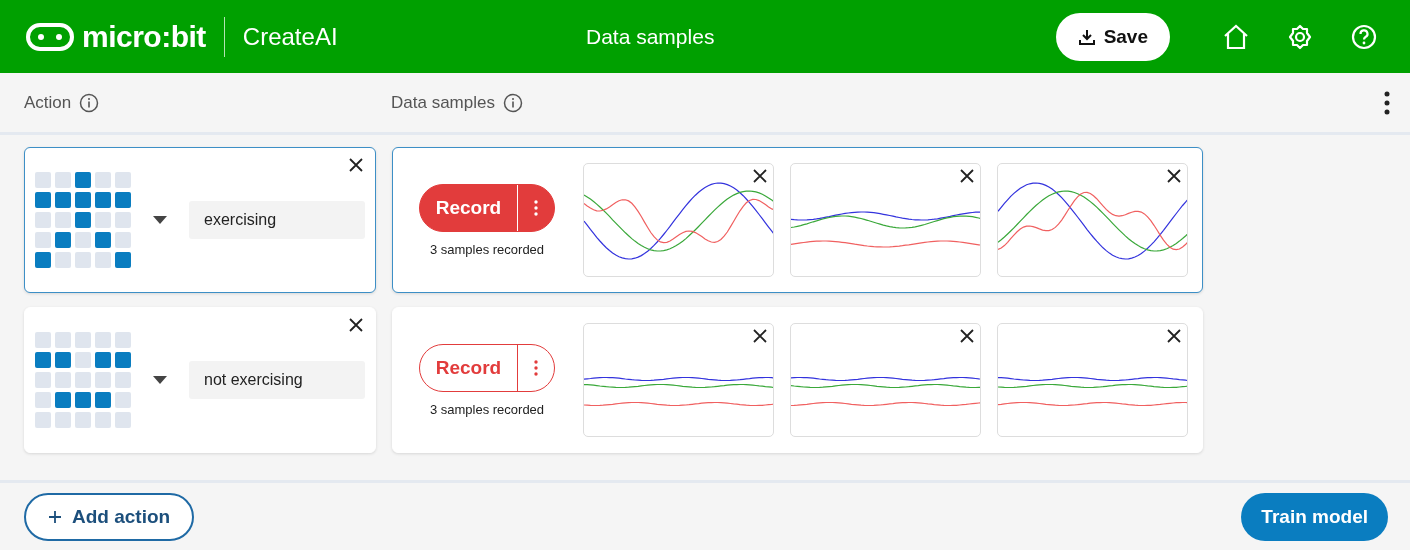 This screenshot has height=550, width=1410. What do you see at coordinates (443, 102) in the screenshot?
I see `column-heading: Data samples` at bounding box center [443, 102].